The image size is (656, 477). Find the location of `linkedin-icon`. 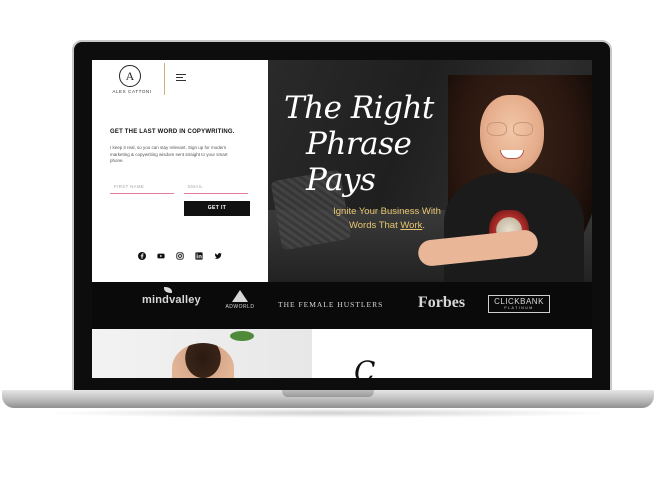

linkedin-icon is located at coordinates (199, 256).